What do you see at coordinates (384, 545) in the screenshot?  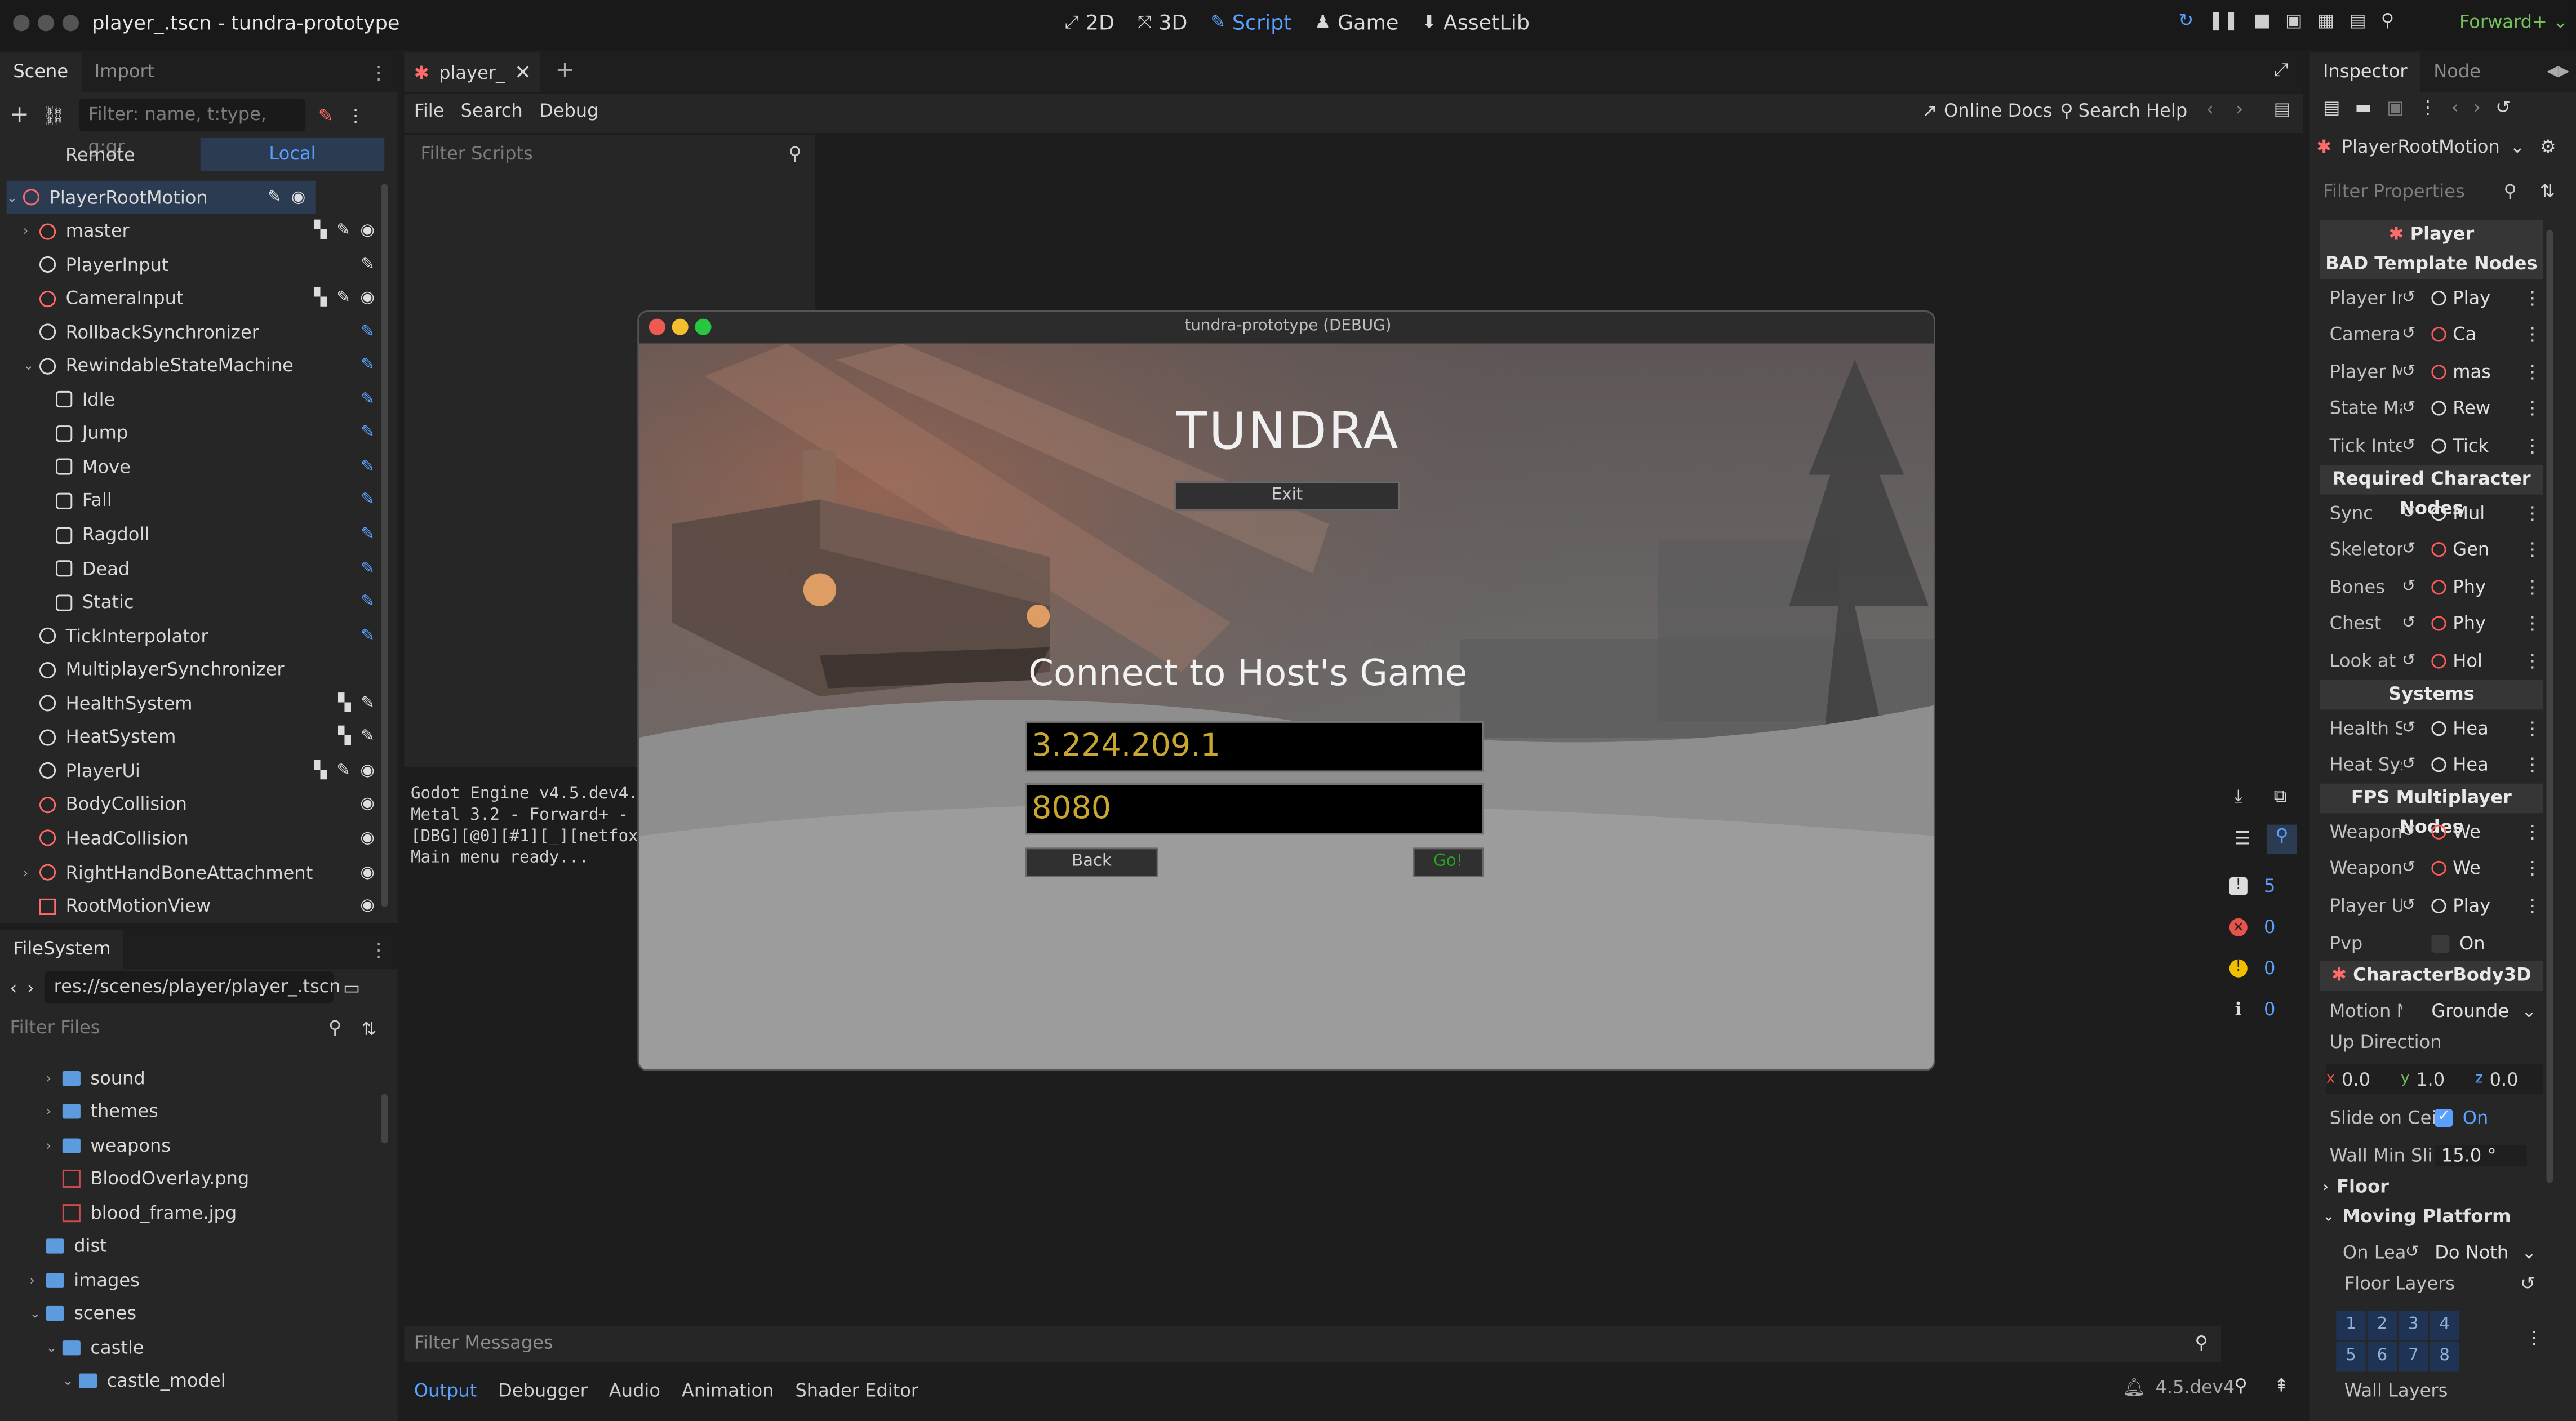 I see `scene-tree-scrollbar` at bounding box center [384, 545].